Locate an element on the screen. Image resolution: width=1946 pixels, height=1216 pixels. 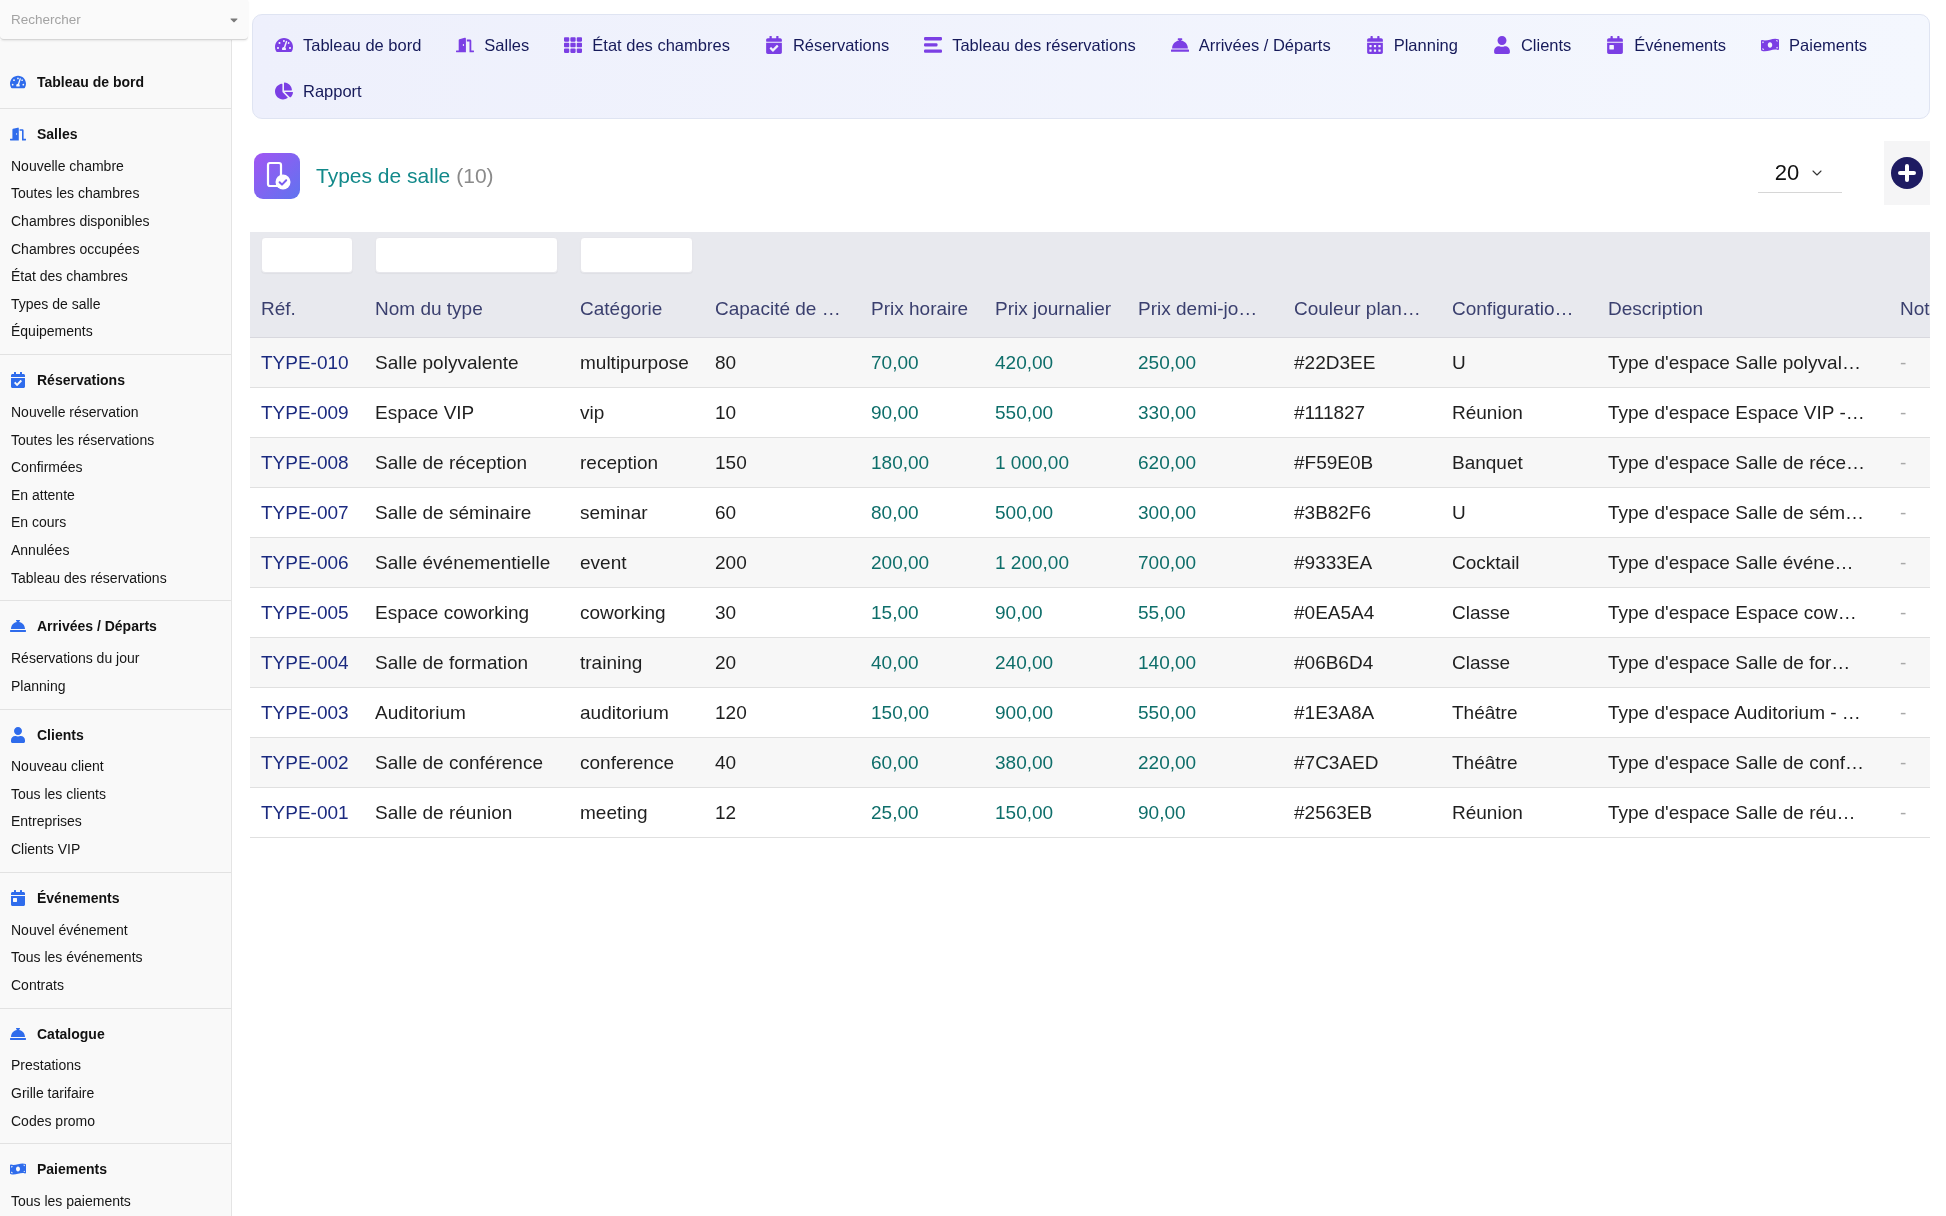
sidebar-link: Confirmées is located at coordinates (44, 467).